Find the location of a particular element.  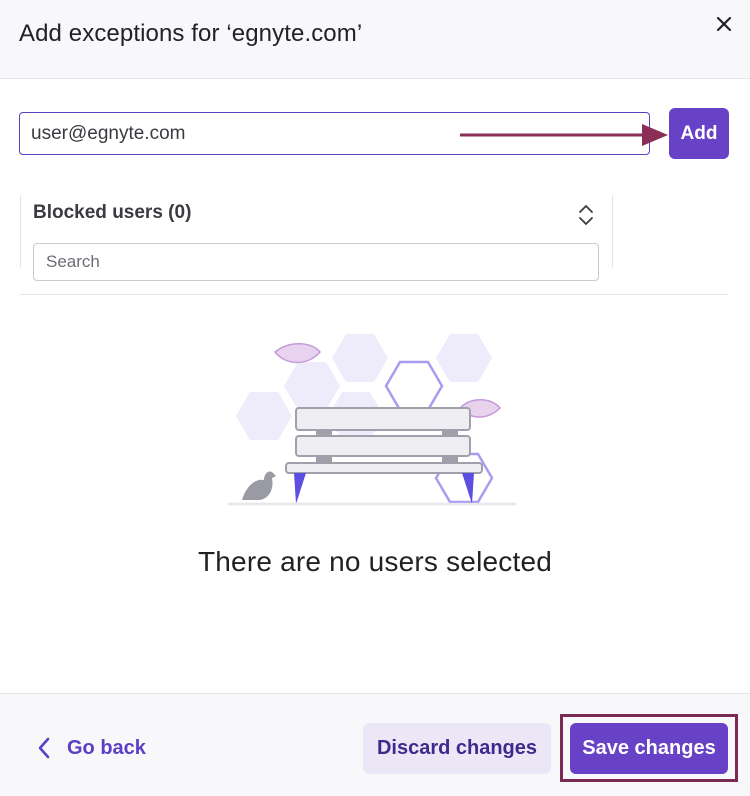

chevron-left-icon is located at coordinates (44, 748).